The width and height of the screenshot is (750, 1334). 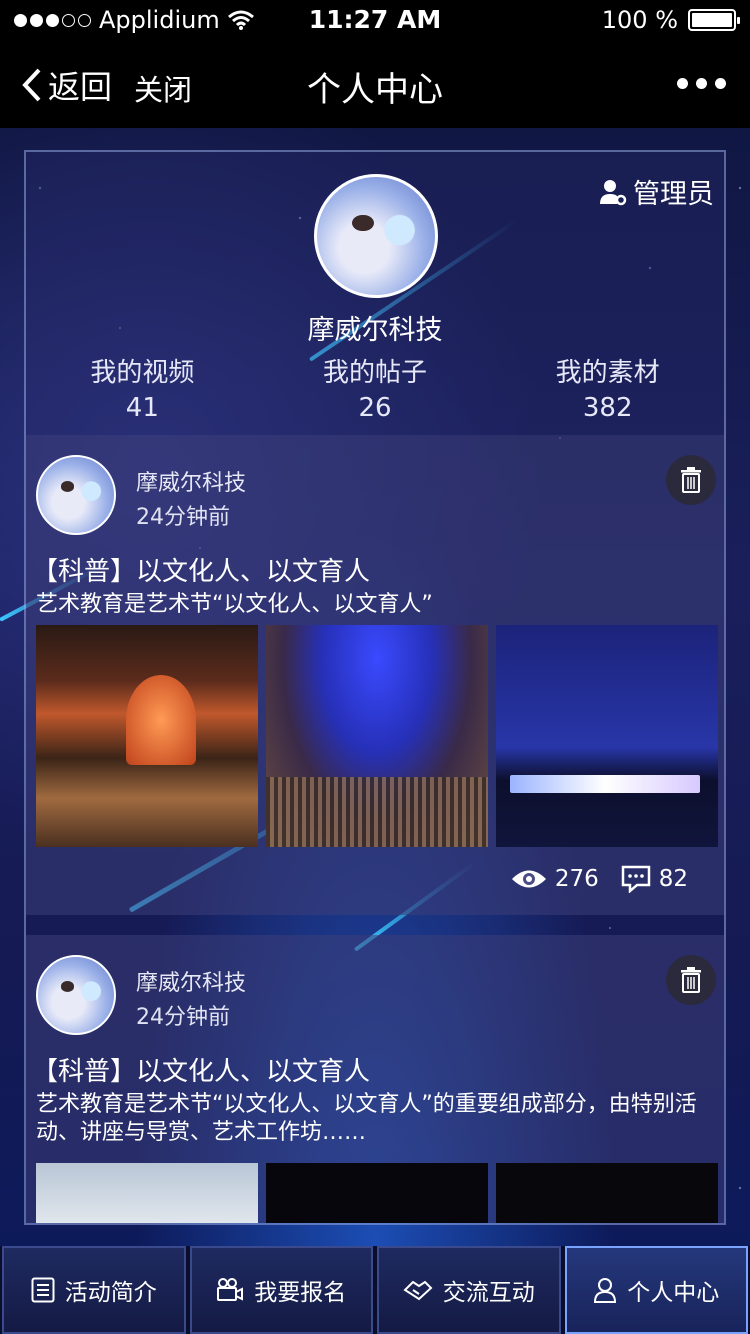 I want to click on tab-personal-center: 个人中心, so click(x=656, y=1290).